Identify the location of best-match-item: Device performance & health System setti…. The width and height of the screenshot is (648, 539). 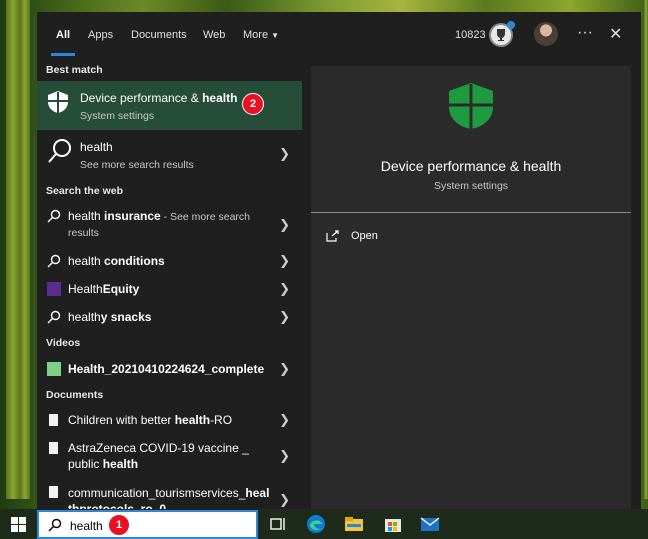
(169, 105).